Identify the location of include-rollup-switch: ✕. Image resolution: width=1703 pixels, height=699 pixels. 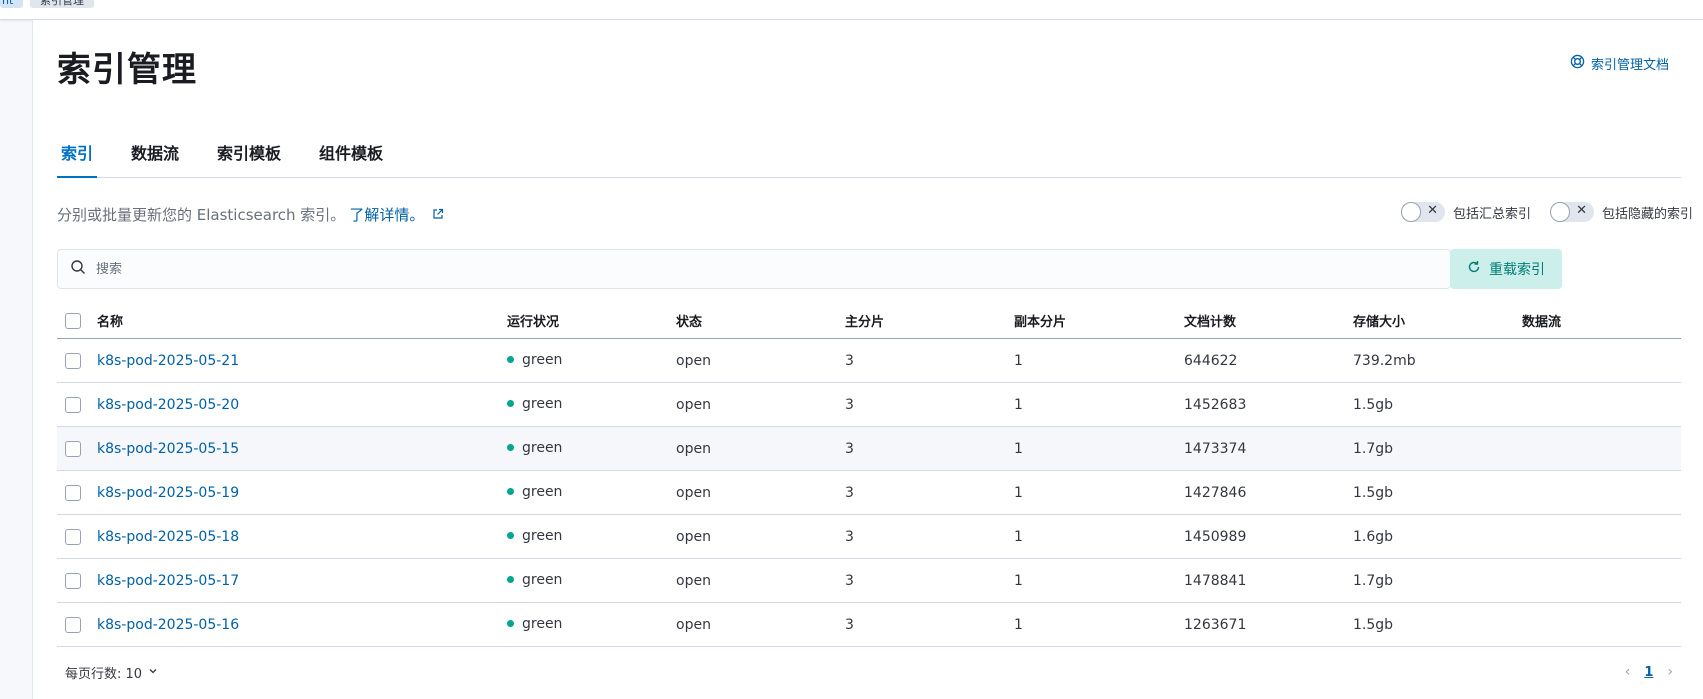
(1422, 212).